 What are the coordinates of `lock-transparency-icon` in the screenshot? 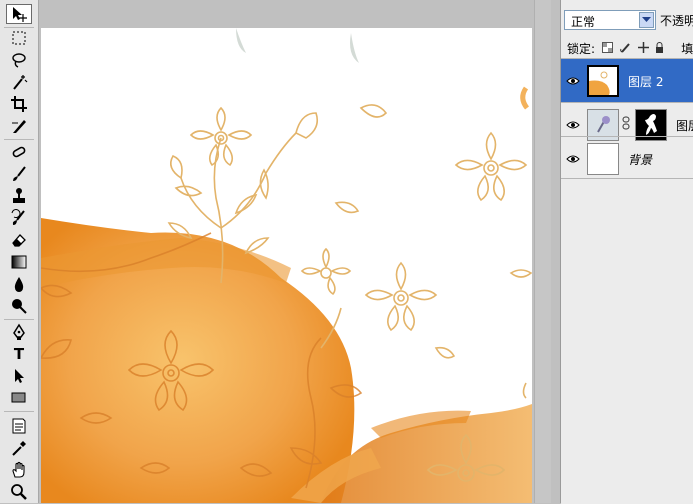 It's located at (607, 48).